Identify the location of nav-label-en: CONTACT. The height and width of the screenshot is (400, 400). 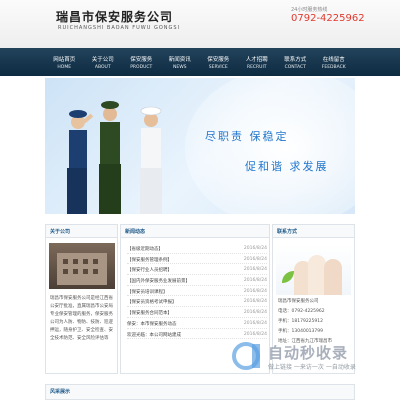
(295, 67).